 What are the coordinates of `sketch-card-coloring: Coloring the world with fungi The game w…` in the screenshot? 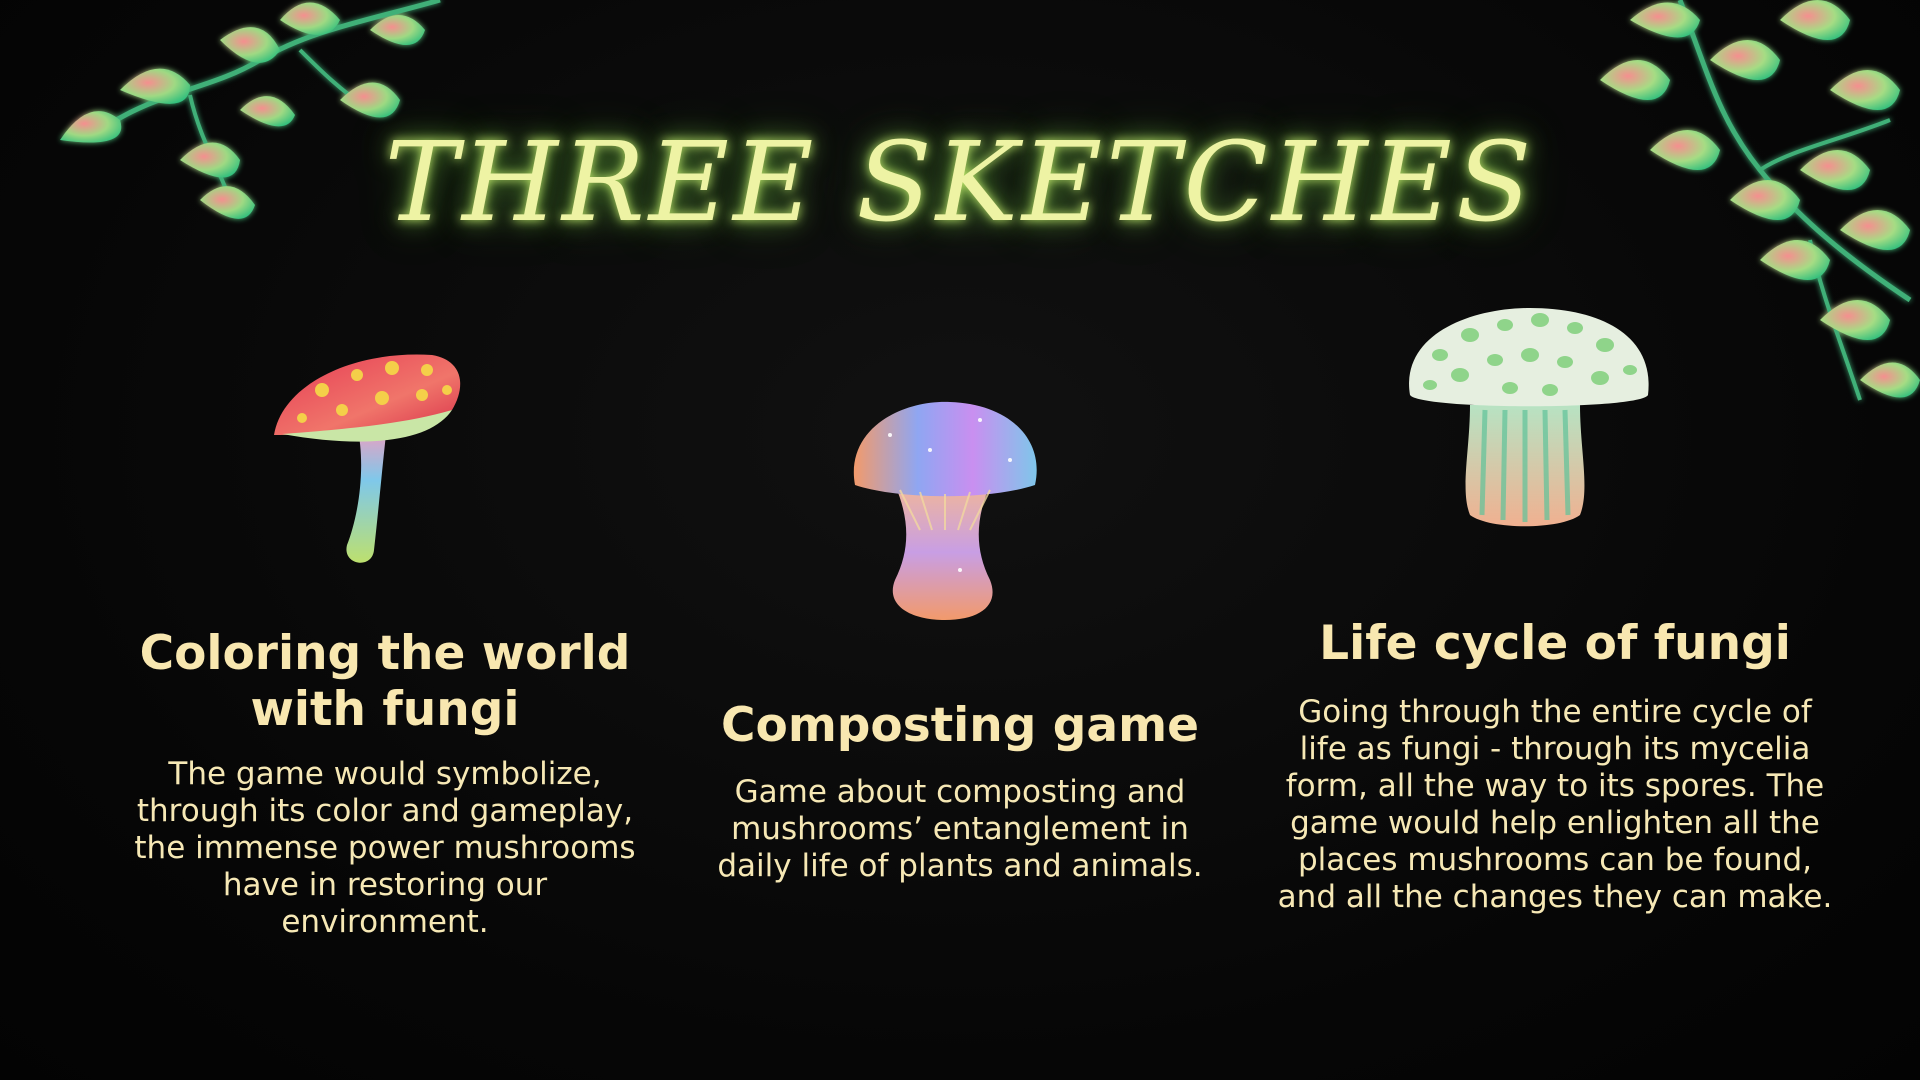 It's located at (385, 783).